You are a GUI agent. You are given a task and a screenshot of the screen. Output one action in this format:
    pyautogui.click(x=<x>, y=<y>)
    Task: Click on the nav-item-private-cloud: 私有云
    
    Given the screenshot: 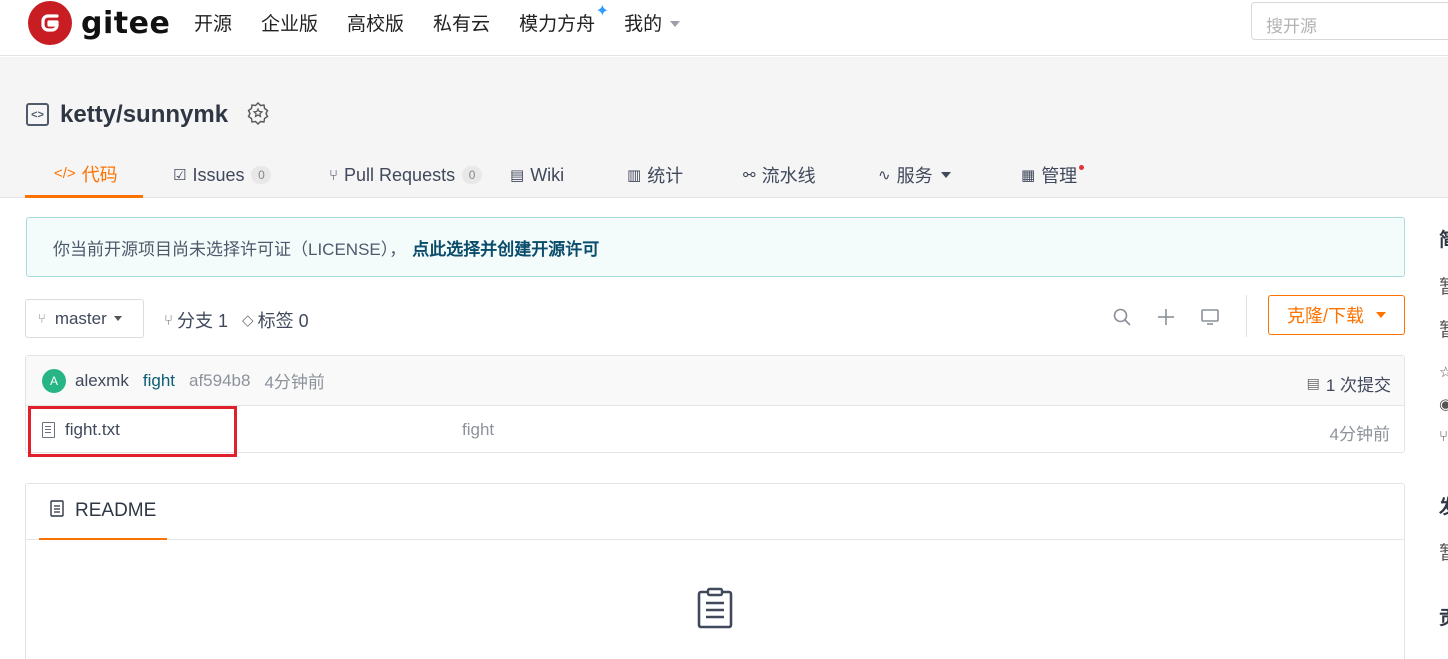 What is the action you would take?
    pyautogui.click(x=461, y=22)
    